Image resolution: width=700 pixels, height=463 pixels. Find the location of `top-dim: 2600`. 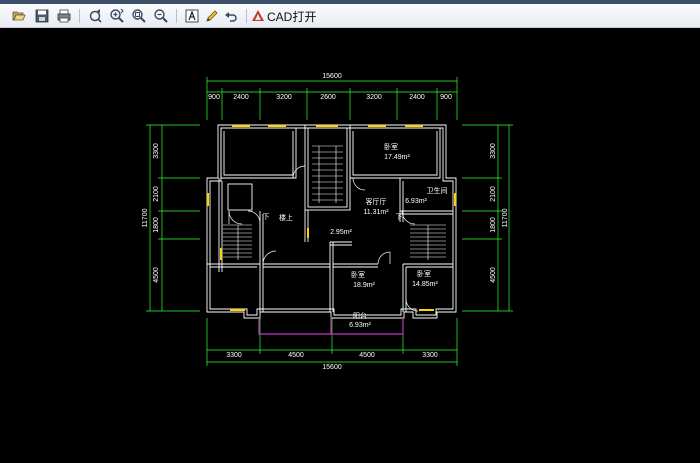

top-dim: 2600 is located at coordinates (328, 97).